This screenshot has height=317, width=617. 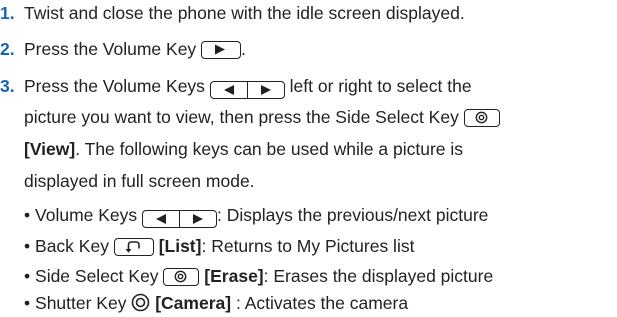 I want to click on softkey-label: [List], so click(x=180, y=246).